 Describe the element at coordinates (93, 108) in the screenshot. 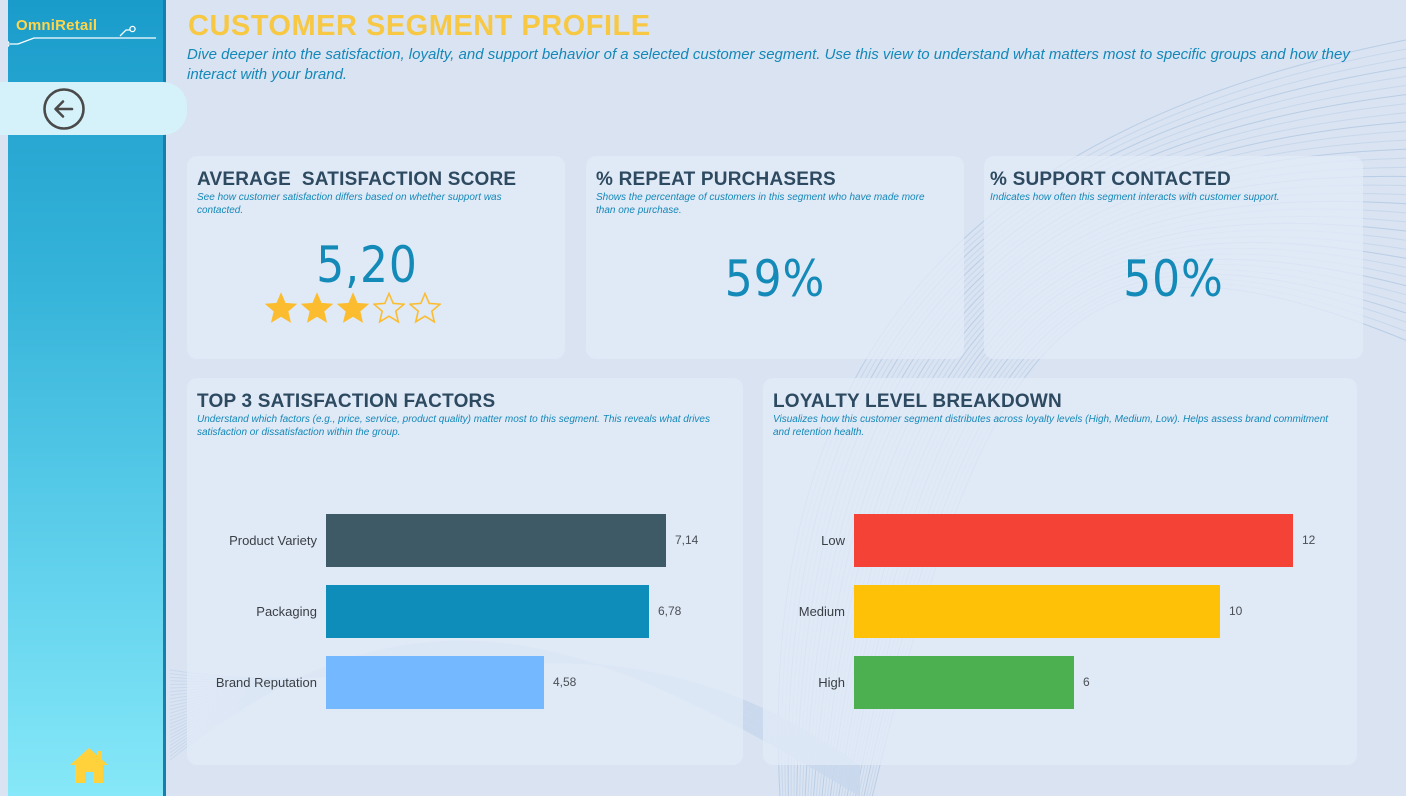

I see `back-button` at that location.